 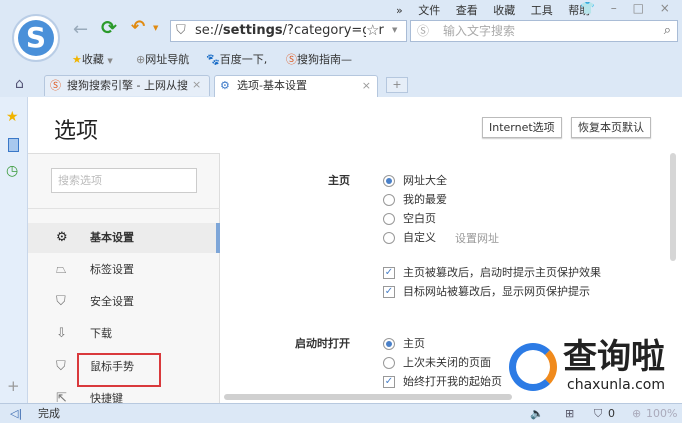 I want to click on horizontal-scrollbar, so click(x=368, y=397).